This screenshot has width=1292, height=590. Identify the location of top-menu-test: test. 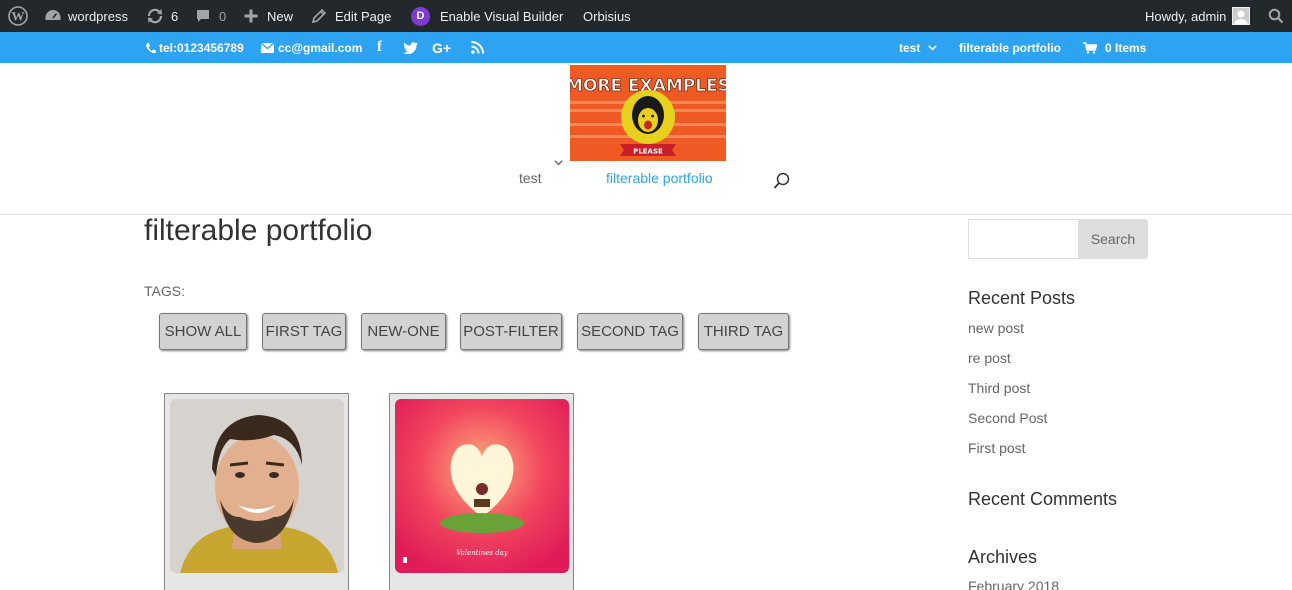
(918, 47).